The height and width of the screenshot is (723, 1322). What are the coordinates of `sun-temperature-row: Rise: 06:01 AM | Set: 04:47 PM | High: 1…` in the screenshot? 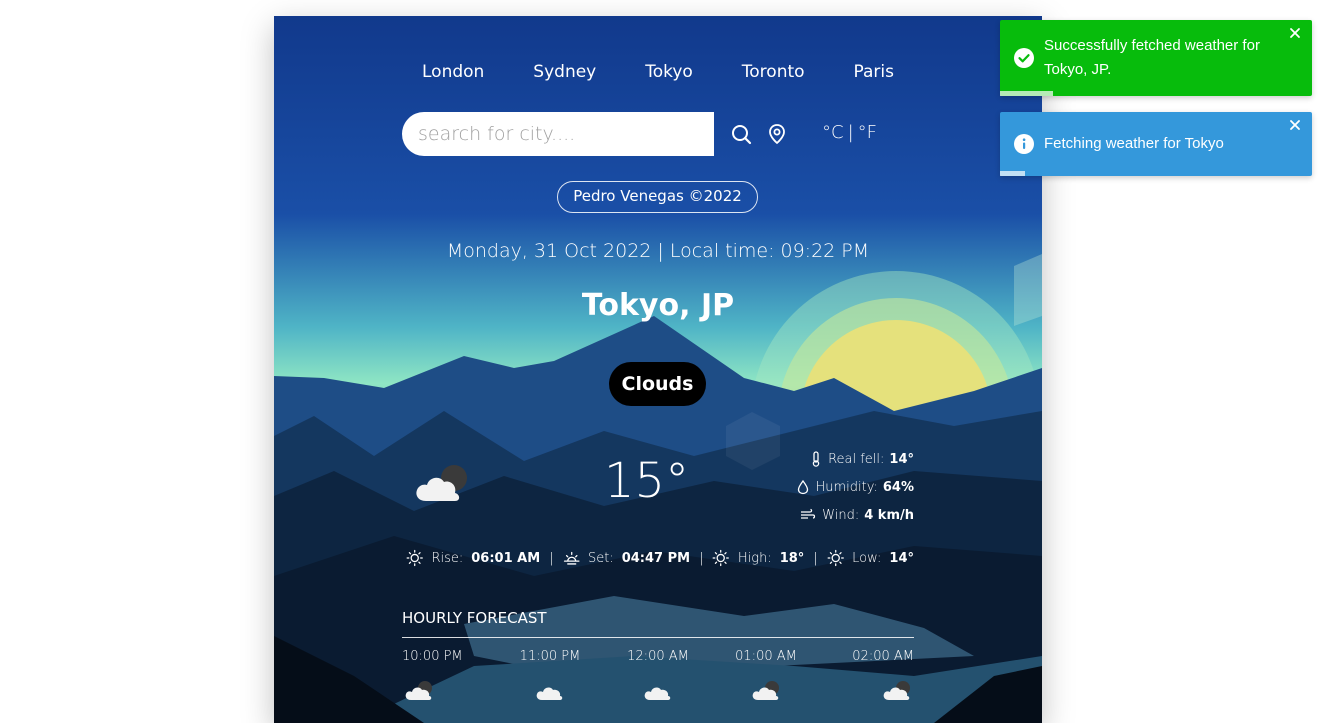 It's located at (660, 558).